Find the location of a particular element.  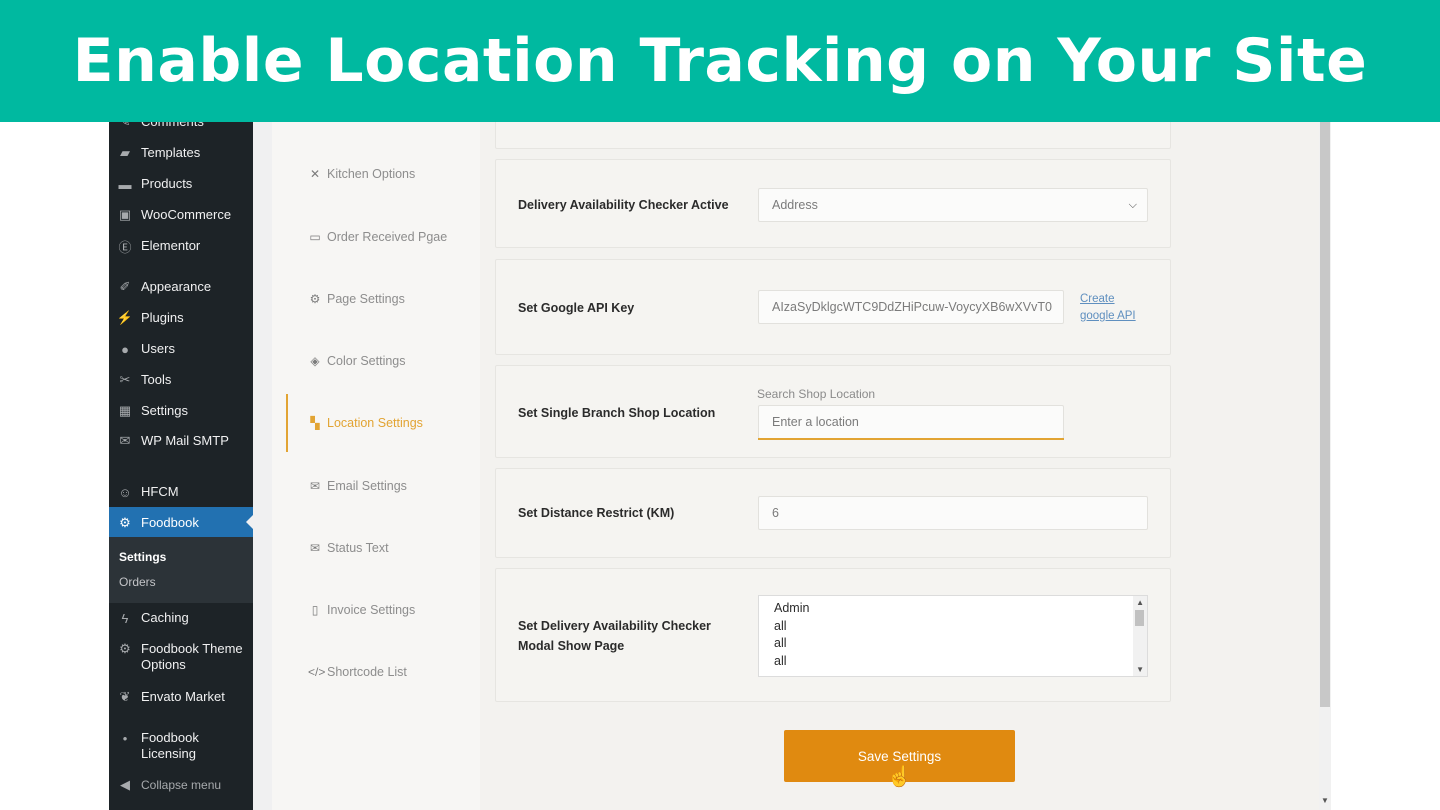

receipt-icon: ▭ is located at coordinates (315, 237).